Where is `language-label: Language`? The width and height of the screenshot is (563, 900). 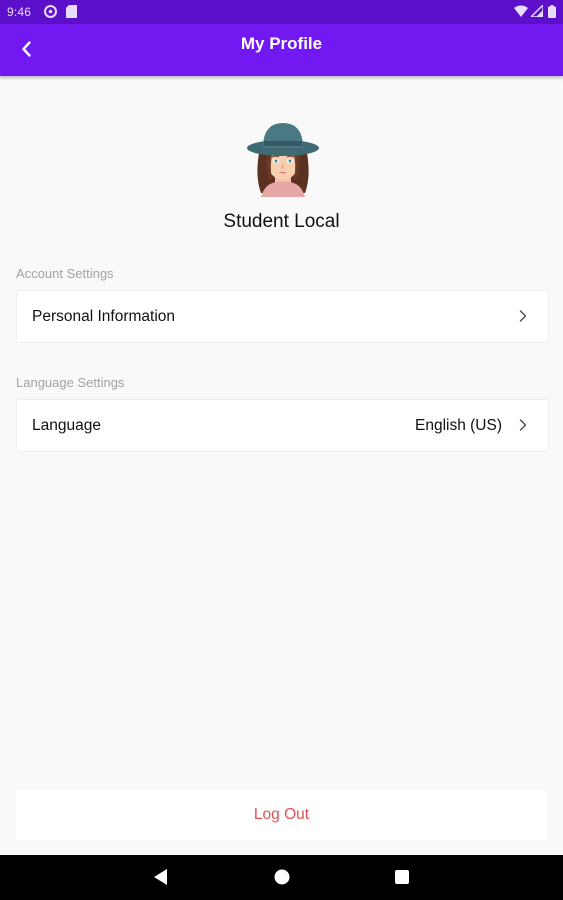 language-label: Language is located at coordinates (66, 425).